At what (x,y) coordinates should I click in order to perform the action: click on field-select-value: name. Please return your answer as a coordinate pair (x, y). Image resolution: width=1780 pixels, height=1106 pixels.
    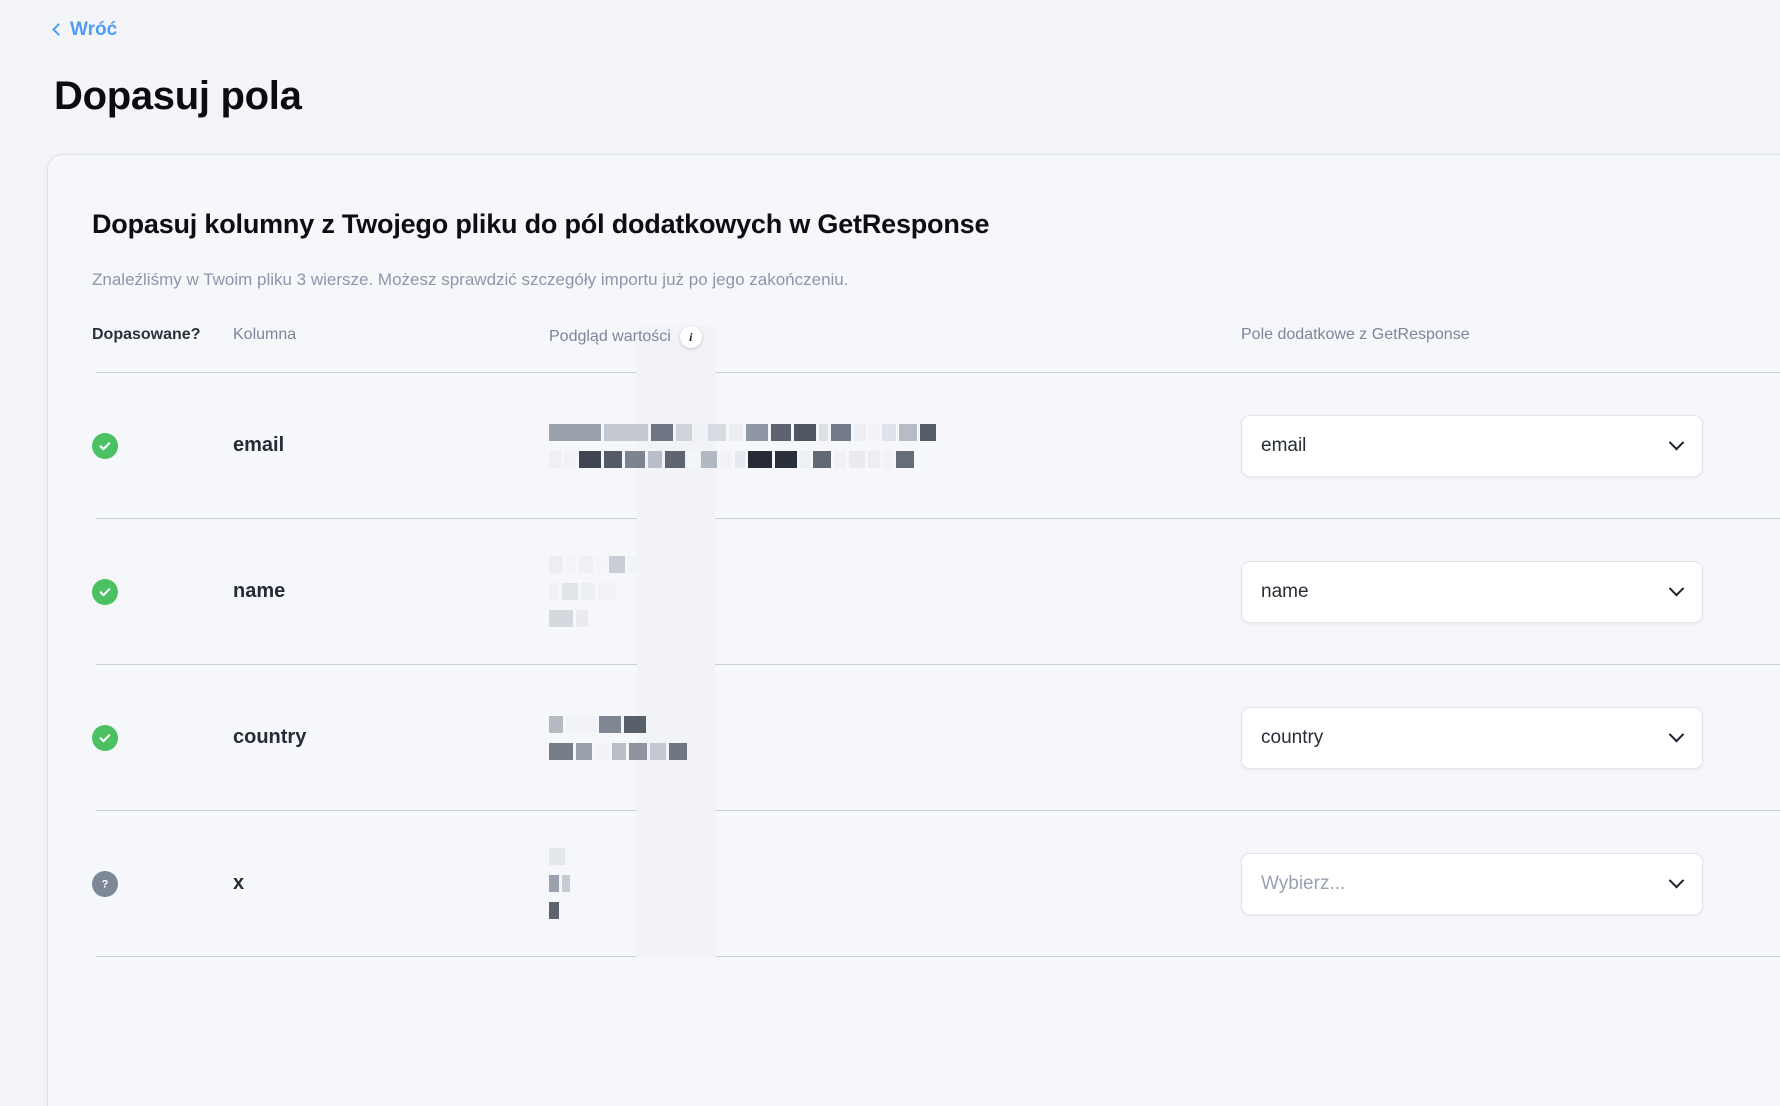
    Looking at the image, I should click on (1285, 591).